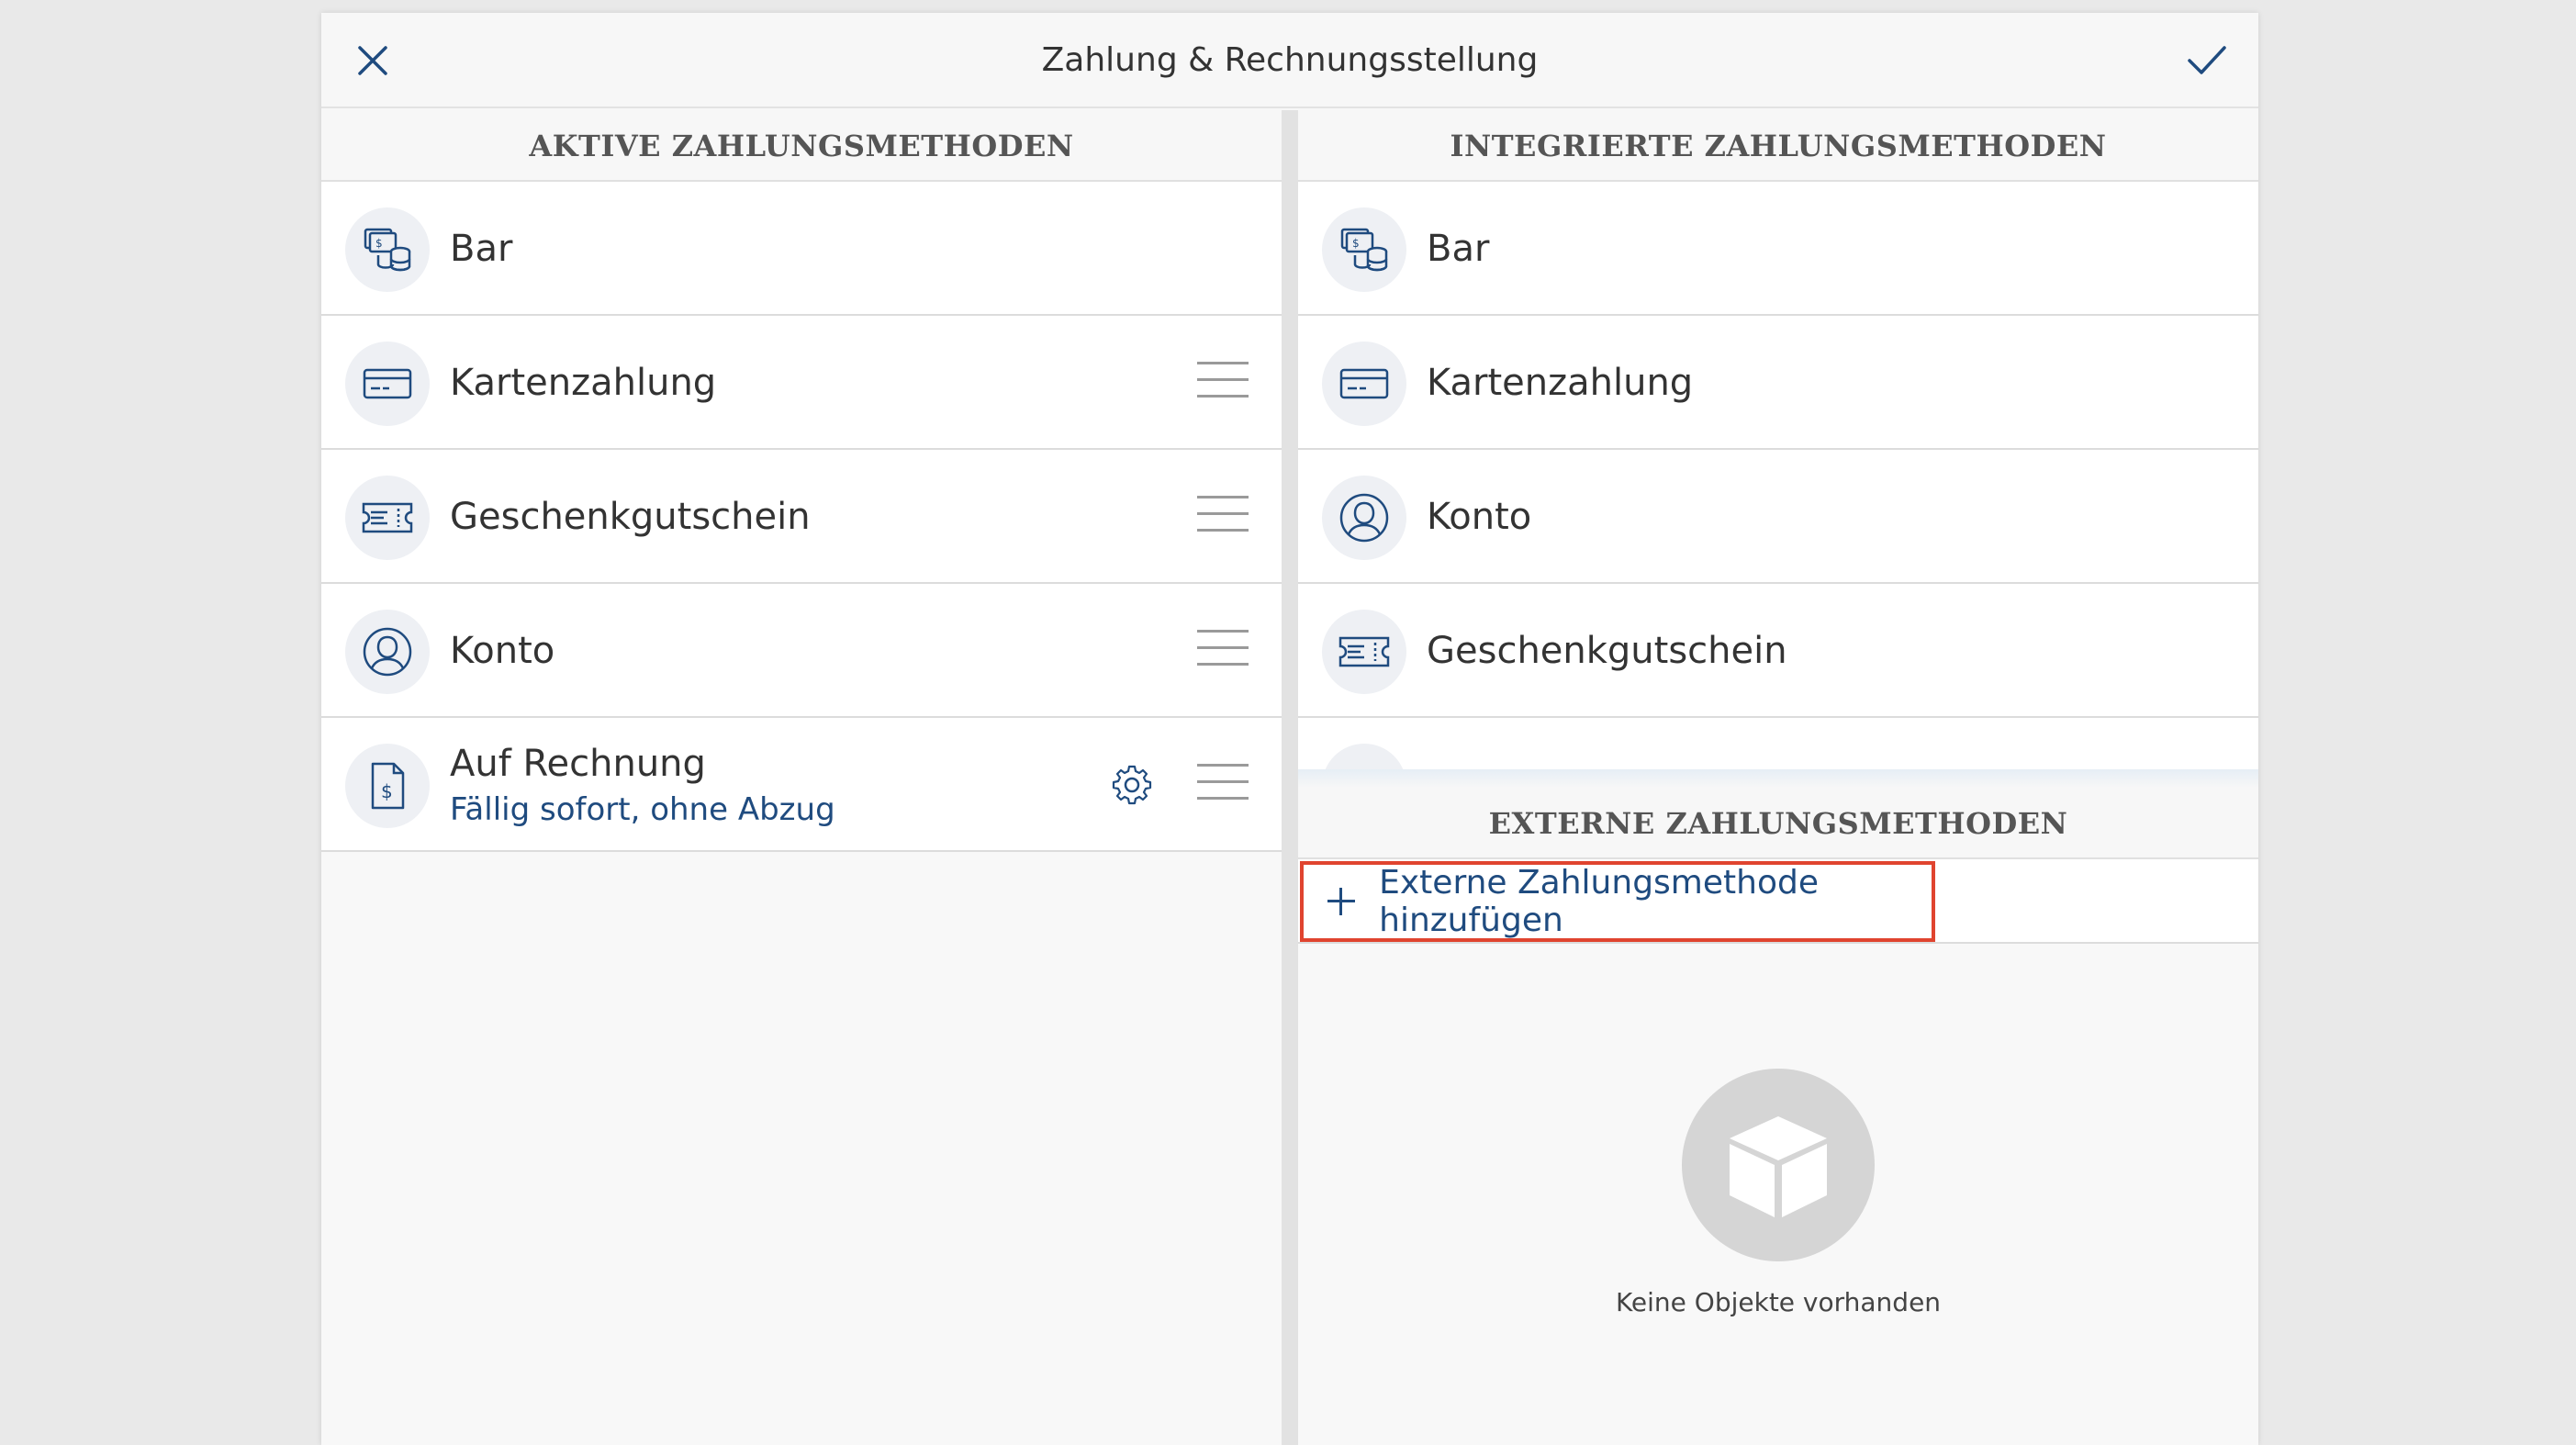 This screenshot has width=2576, height=1445. What do you see at coordinates (1778, 517) in the screenshot?
I see `integrated-method-row-account: Konto` at bounding box center [1778, 517].